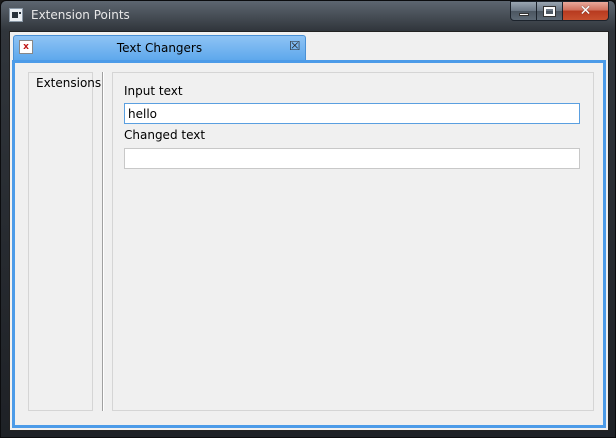  Describe the element at coordinates (295, 46) in the screenshot. I see `tab-close-icon: ⮽` at that location.